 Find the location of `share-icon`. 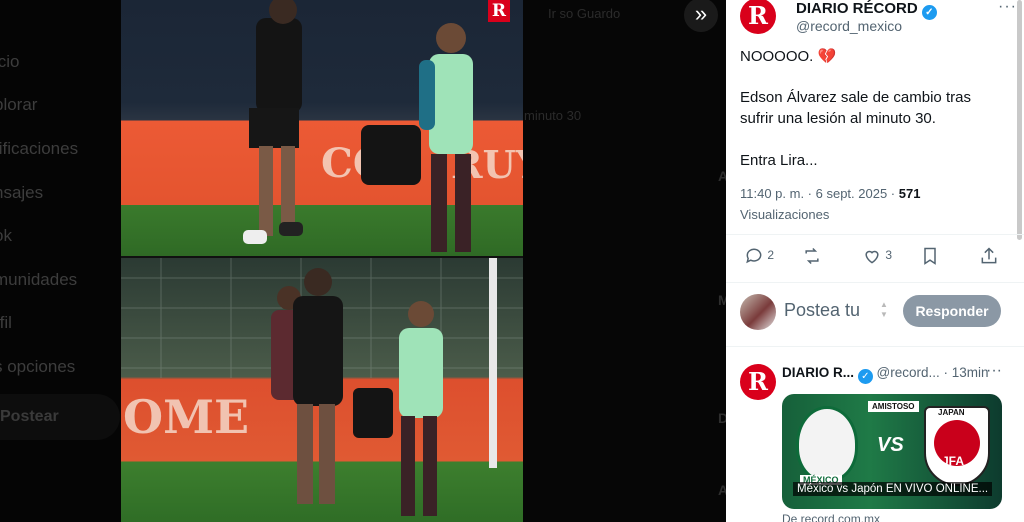

share-icon is located at coordinates (989, 255).